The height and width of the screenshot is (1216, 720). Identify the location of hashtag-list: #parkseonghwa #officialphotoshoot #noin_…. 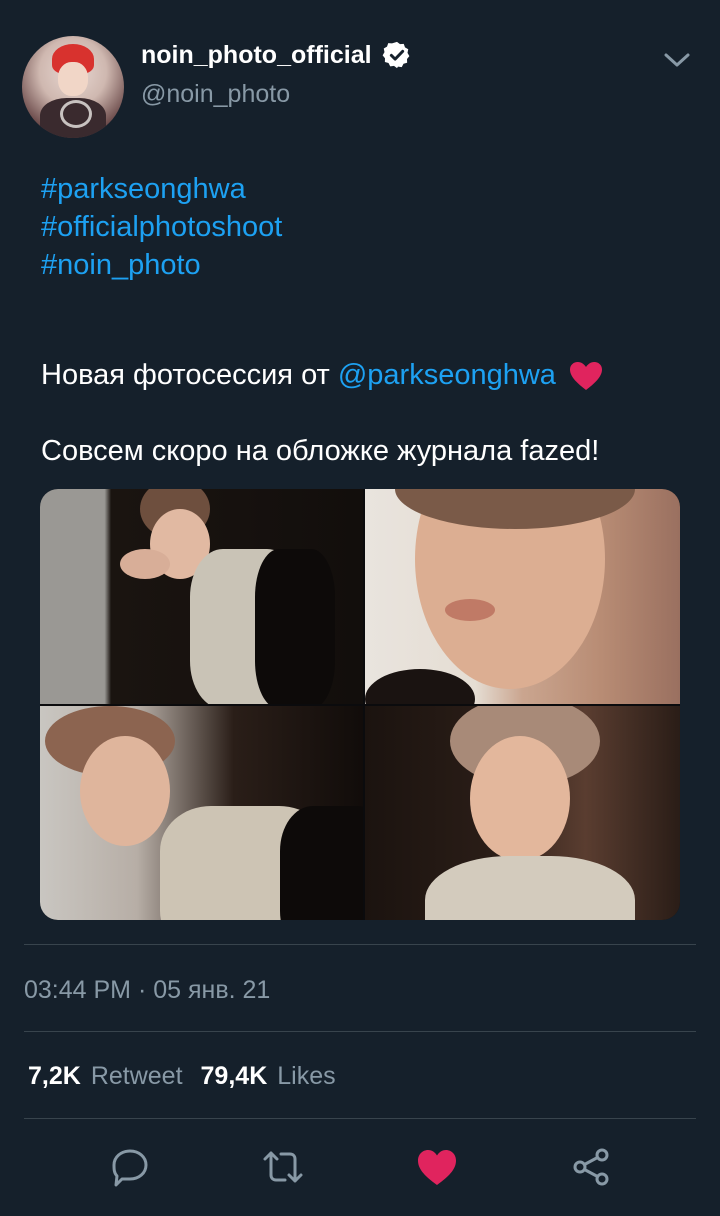
(161, 227).